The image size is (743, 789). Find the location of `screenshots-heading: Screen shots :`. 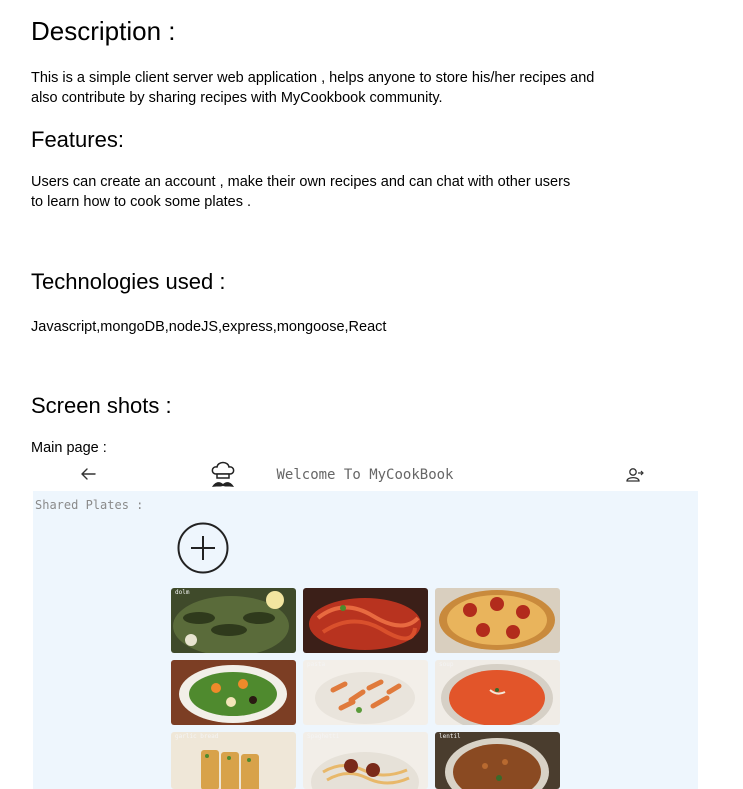

screenshots-heading: Screen shots : is located at coordinates (101, 405).